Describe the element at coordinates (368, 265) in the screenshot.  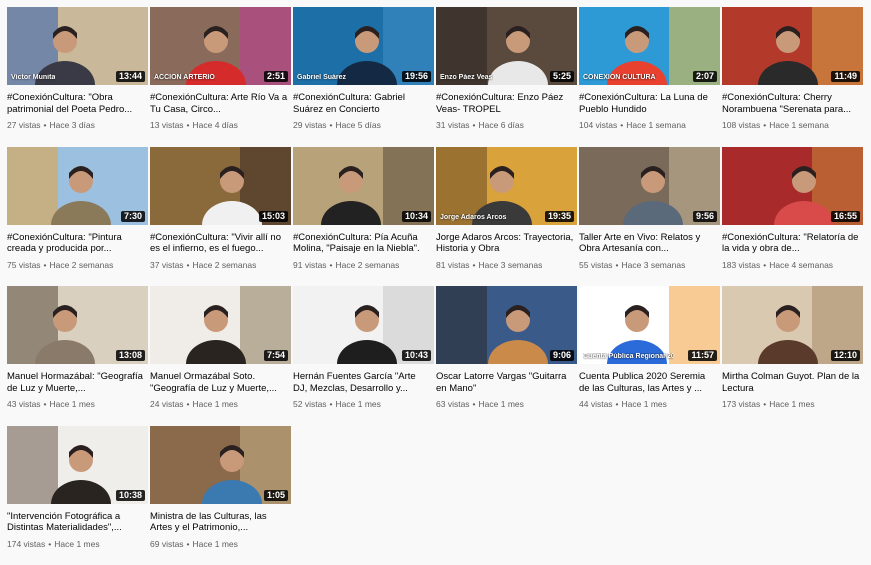
I see `upload-age: Hace 2 semanas` at that location.